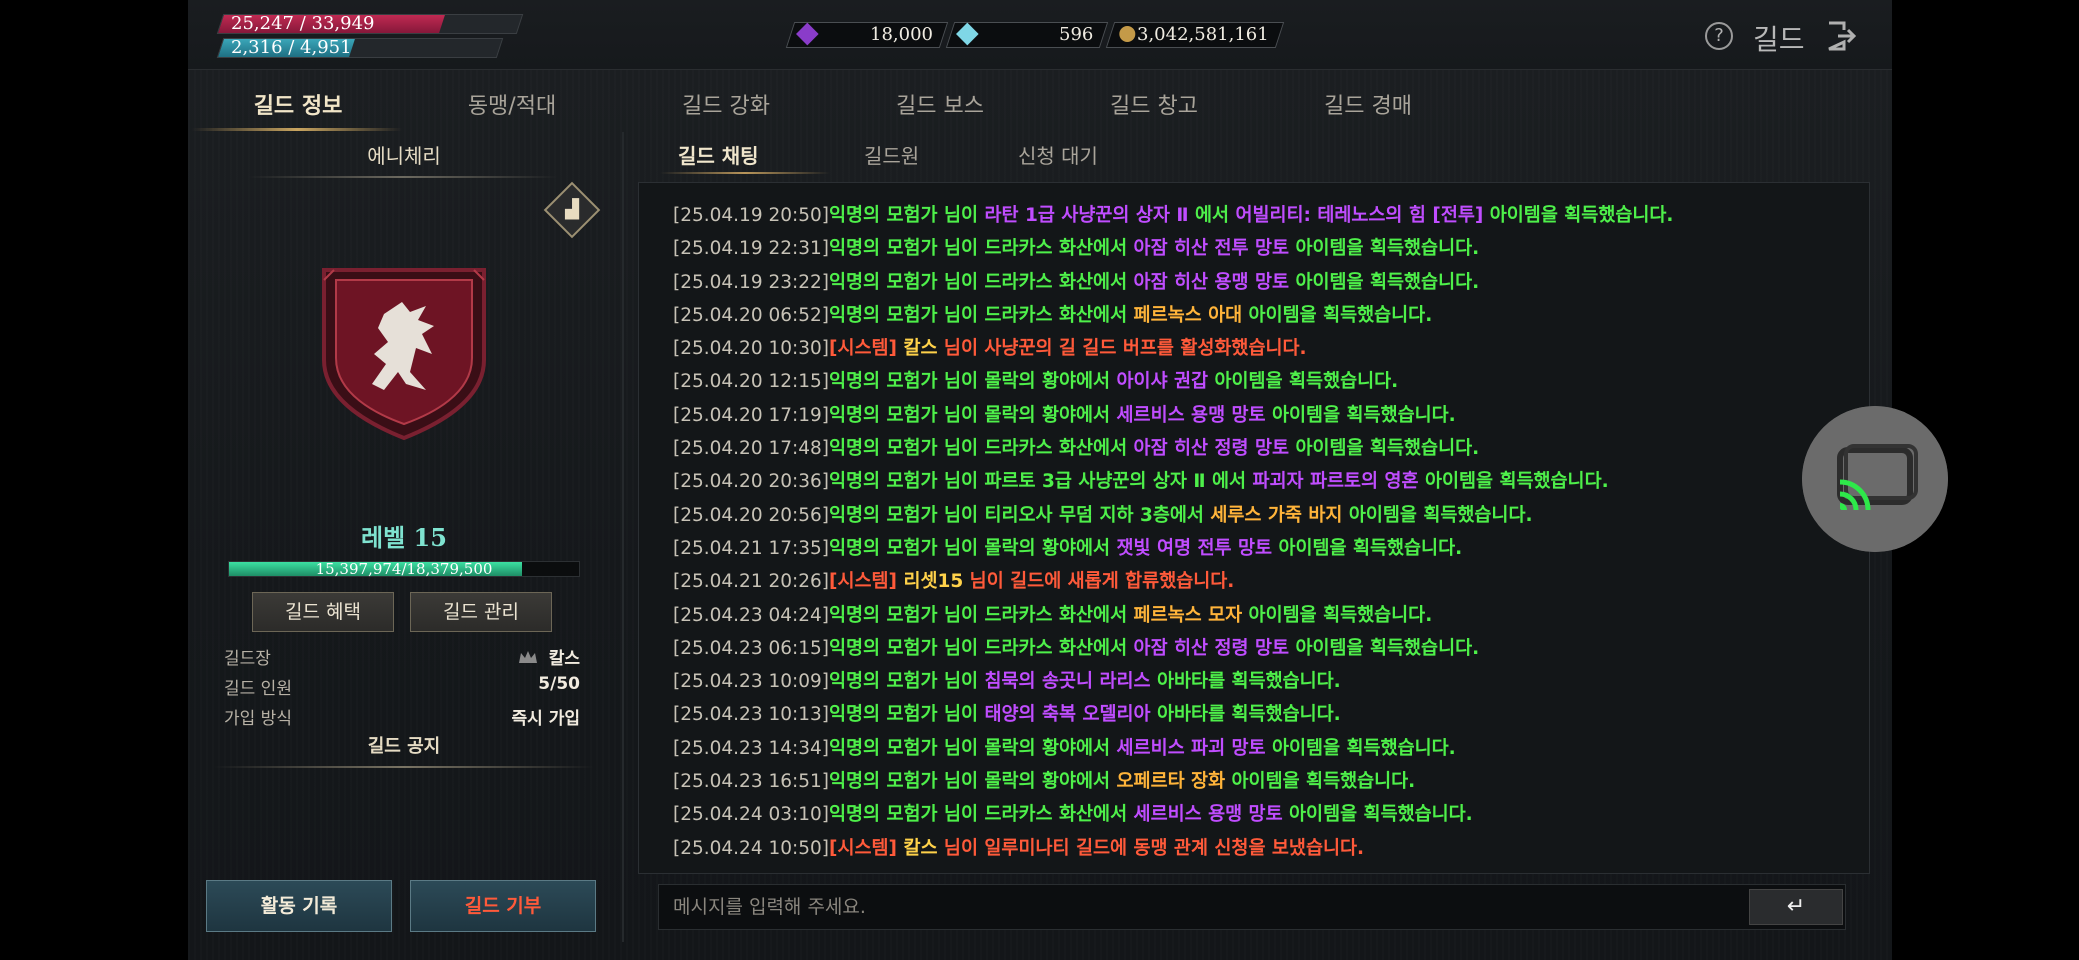 This screenshot has width=2079, height=960. I want to click on tab-guild-boss: 길드 보스, so click(940, 104).